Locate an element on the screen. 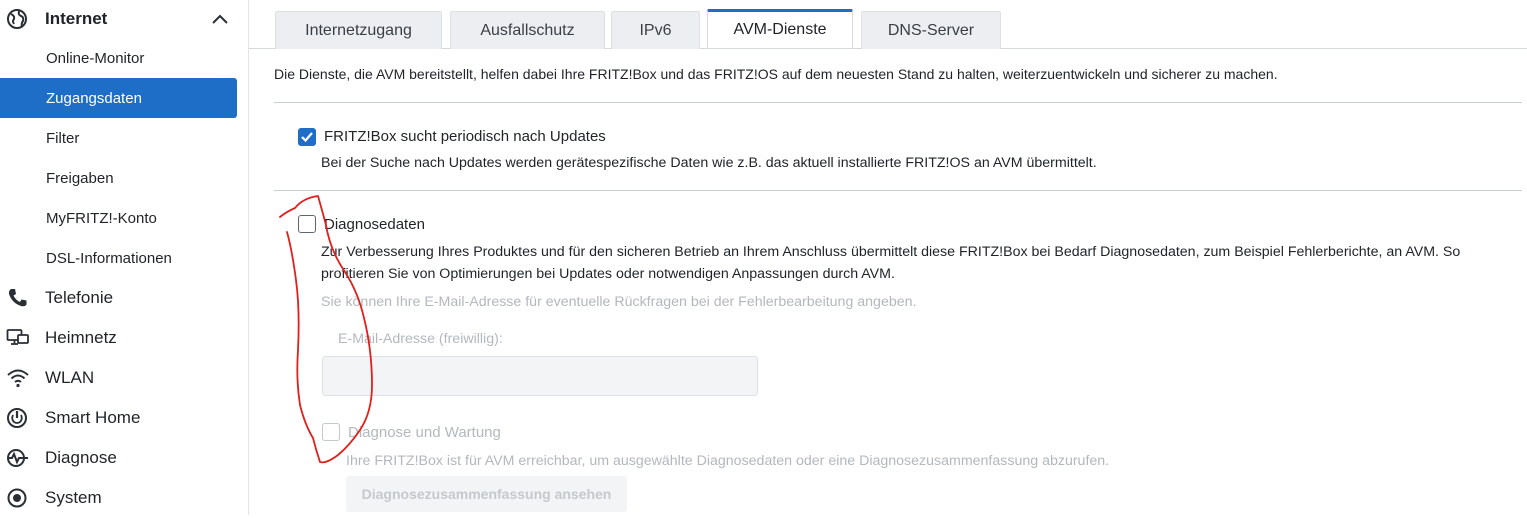  sidebar-item-online-monitor: Online-Monitor is located at coordinates (118, 58).